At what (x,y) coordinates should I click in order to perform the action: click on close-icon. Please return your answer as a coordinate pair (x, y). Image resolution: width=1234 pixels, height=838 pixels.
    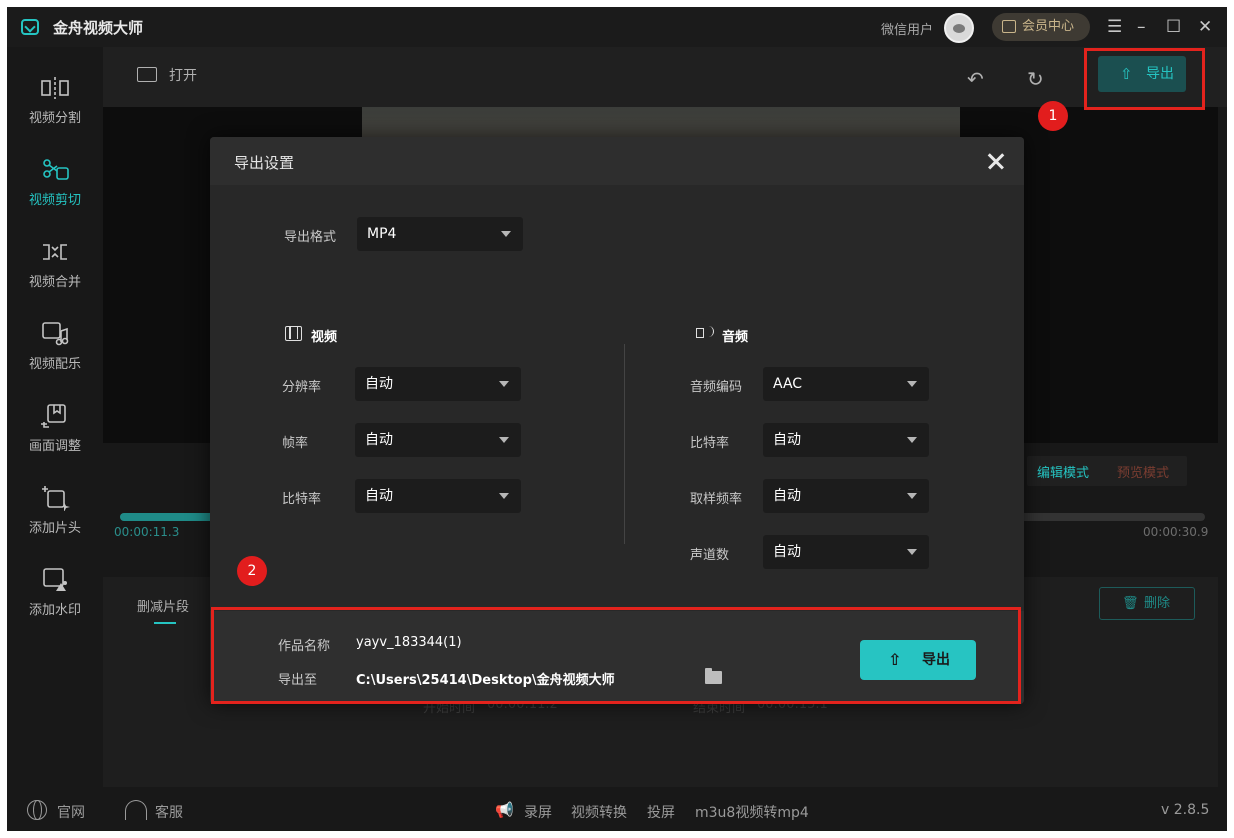
    Looking at the image, I should click on (996, 161).